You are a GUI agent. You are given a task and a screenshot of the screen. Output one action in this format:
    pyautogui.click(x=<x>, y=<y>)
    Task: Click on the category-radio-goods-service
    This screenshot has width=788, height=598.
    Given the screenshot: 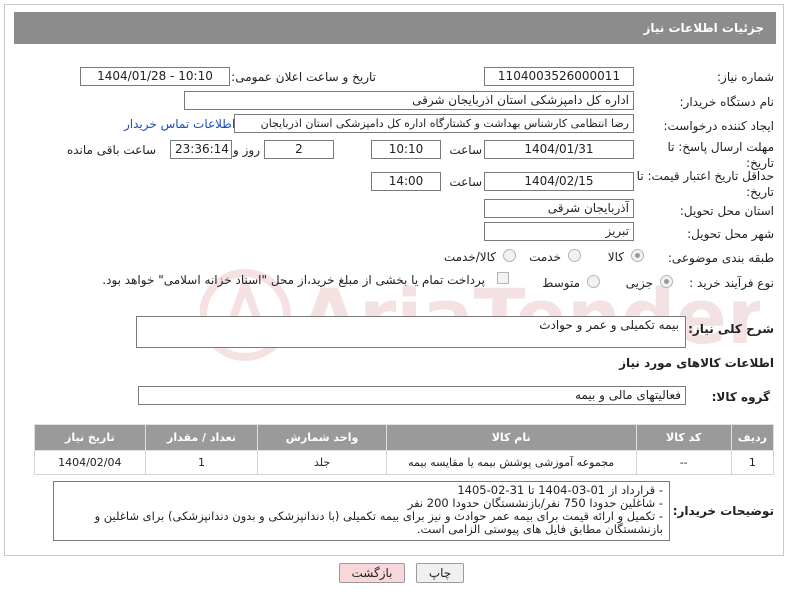 What is the action you would take?
    pyautogui.click(x=509, y=255)
    